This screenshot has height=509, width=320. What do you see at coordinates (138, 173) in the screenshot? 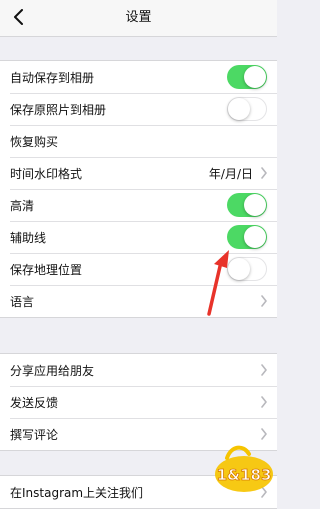
I see `setting-row-timestamp-format: 时间水印格式 年/月/日` at bounding box center [138, 173].